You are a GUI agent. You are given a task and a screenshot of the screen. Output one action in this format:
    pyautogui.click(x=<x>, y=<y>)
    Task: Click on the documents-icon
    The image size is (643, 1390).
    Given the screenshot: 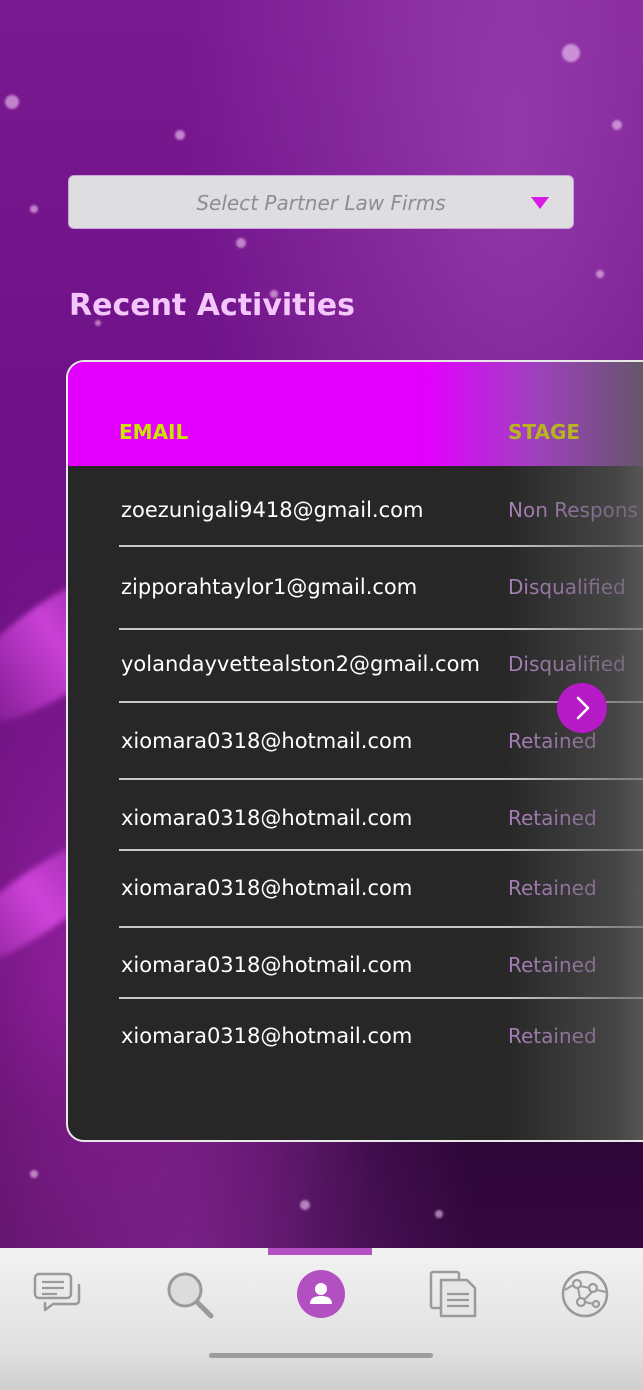 What is the action you would take?
    pyautogui.click(x=453, y=1294)
    